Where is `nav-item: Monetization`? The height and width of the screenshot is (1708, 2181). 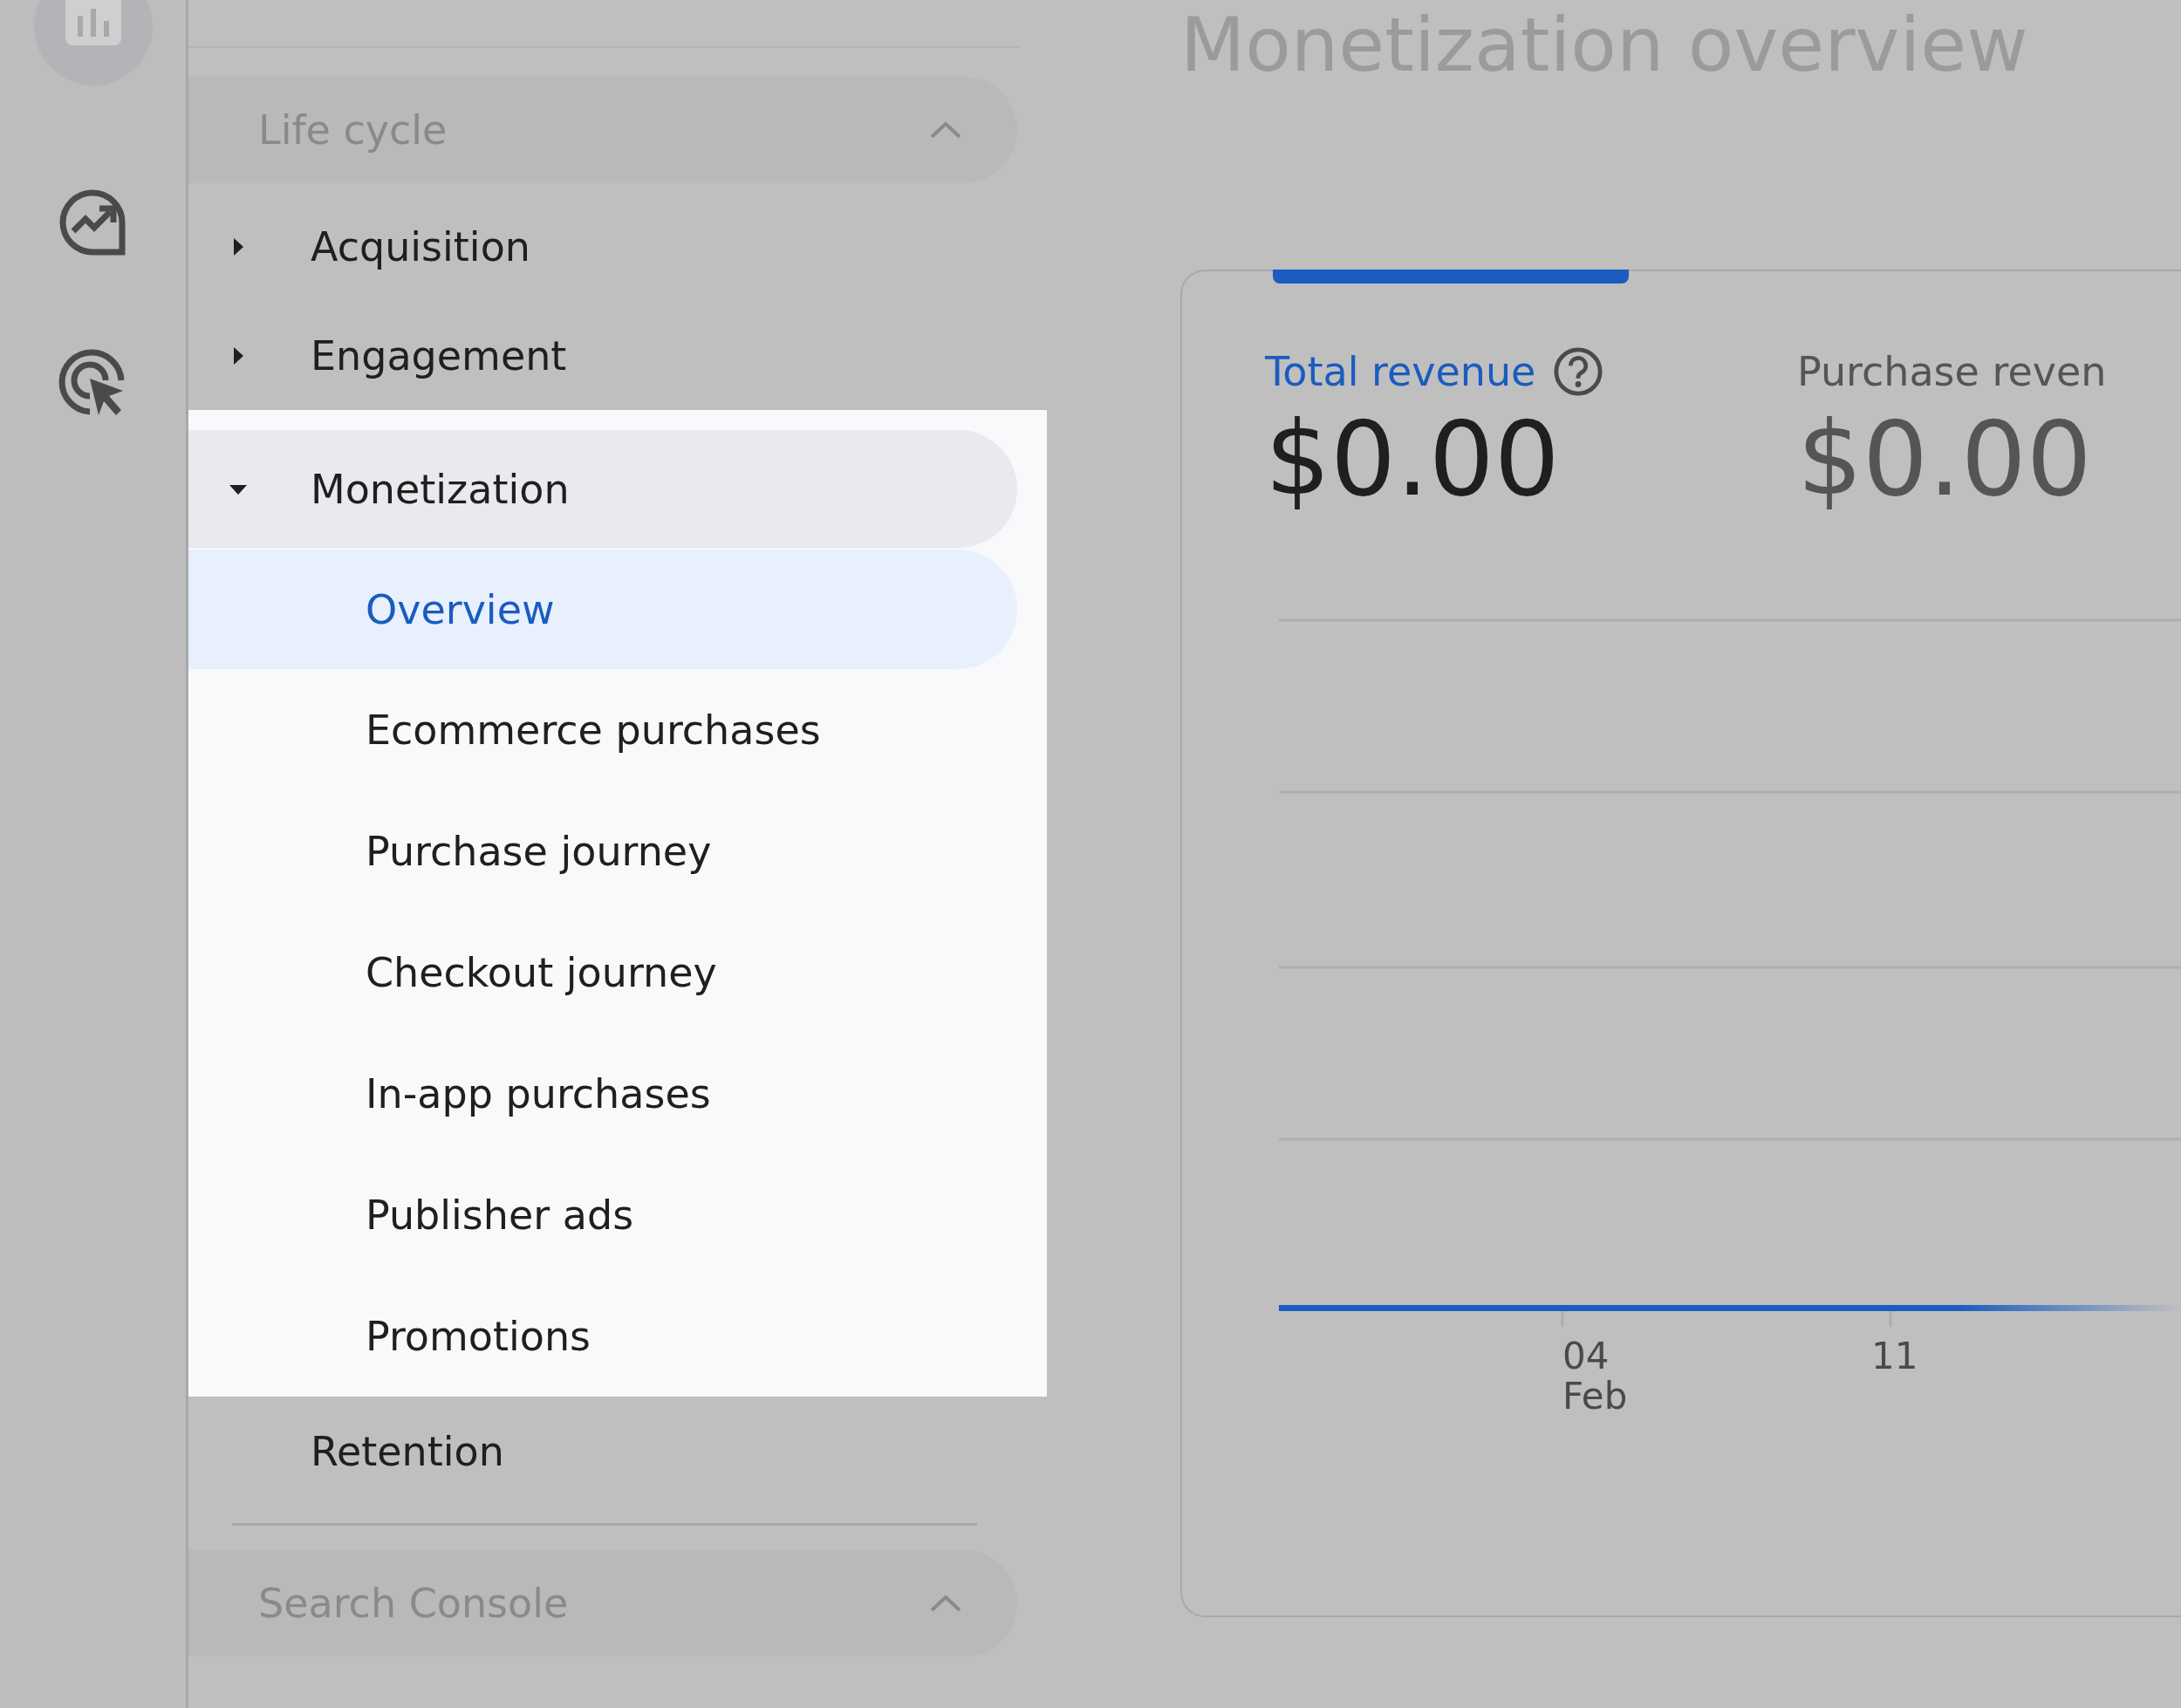
nav-item: Monetization is located at coordinates (602, 489).